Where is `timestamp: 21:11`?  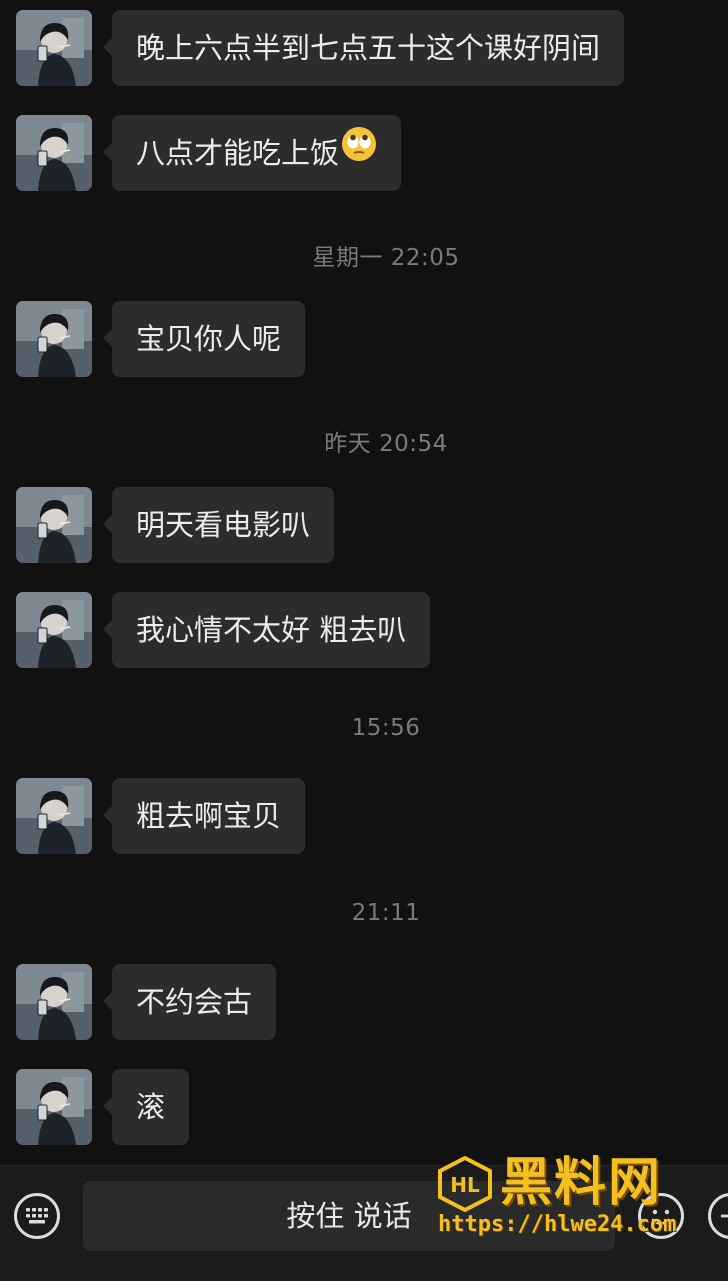 timestamp: 21:11 is located at coordinates (386, 913).